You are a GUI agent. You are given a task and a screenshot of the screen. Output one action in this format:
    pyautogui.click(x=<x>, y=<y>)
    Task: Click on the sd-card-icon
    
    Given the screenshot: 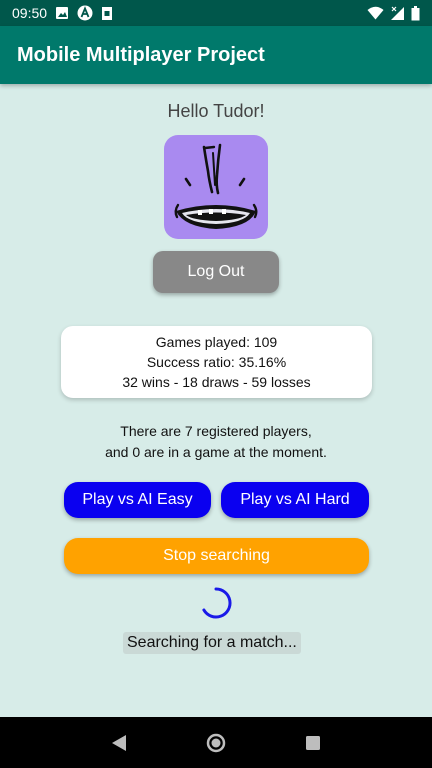 What is the action you would take?
    pyautogui.click(x=107, y=13)
    